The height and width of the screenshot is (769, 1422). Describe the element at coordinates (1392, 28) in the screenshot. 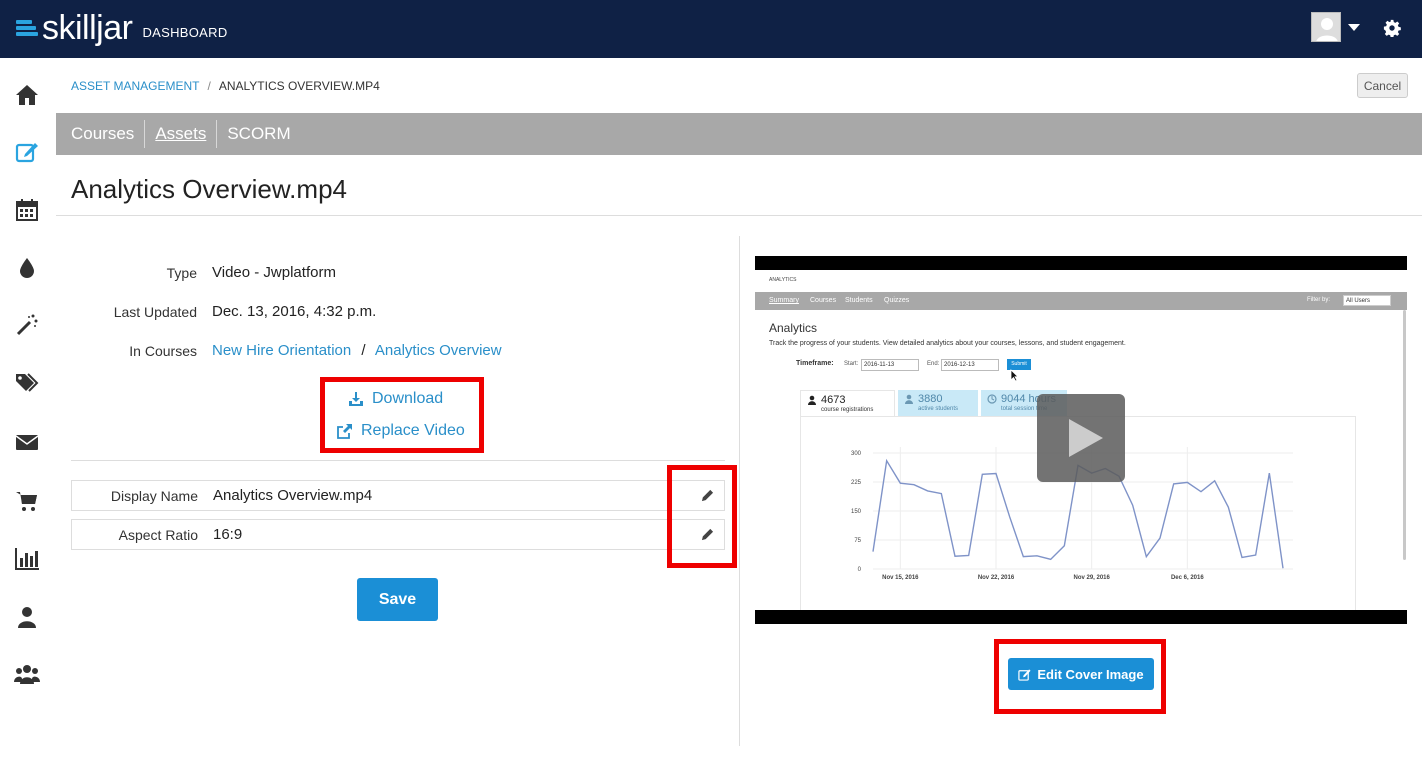

I see `gear-icon` at that location.